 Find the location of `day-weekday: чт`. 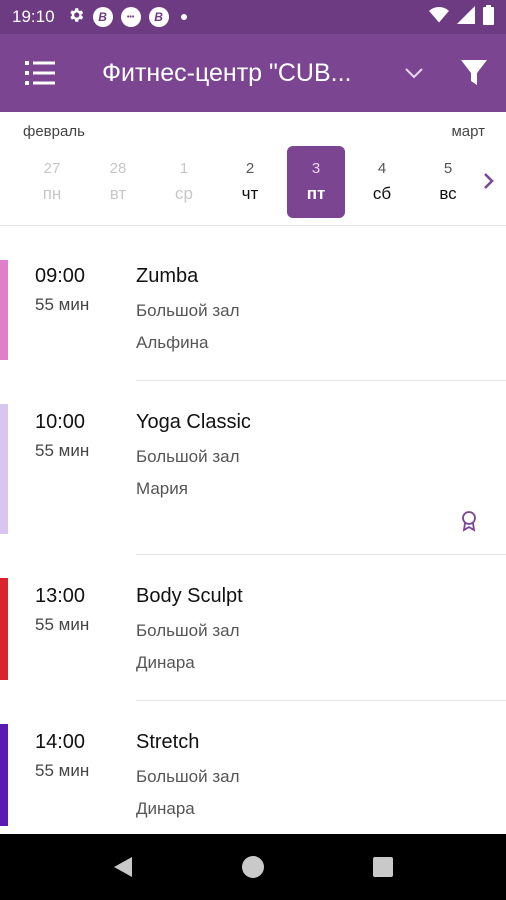

day-weekday: чт is located at coordinates (250, 193).